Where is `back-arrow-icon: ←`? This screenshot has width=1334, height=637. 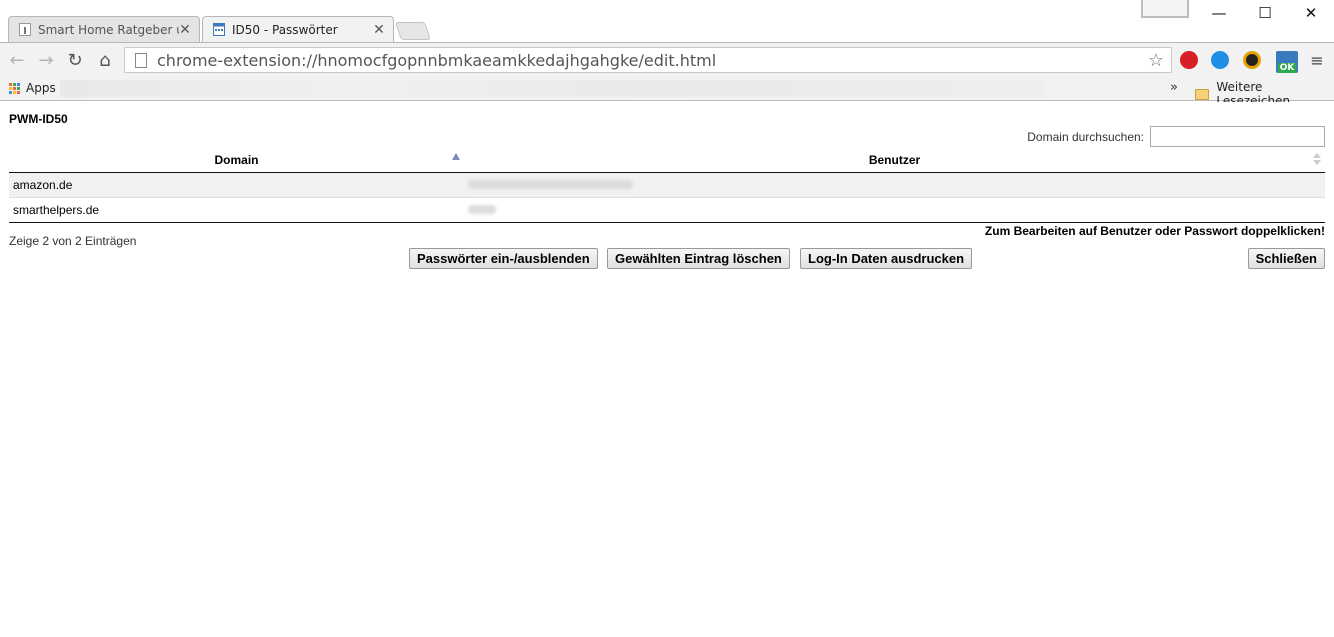
back-arrow-icon: ← is located at coordinates (17, 60).